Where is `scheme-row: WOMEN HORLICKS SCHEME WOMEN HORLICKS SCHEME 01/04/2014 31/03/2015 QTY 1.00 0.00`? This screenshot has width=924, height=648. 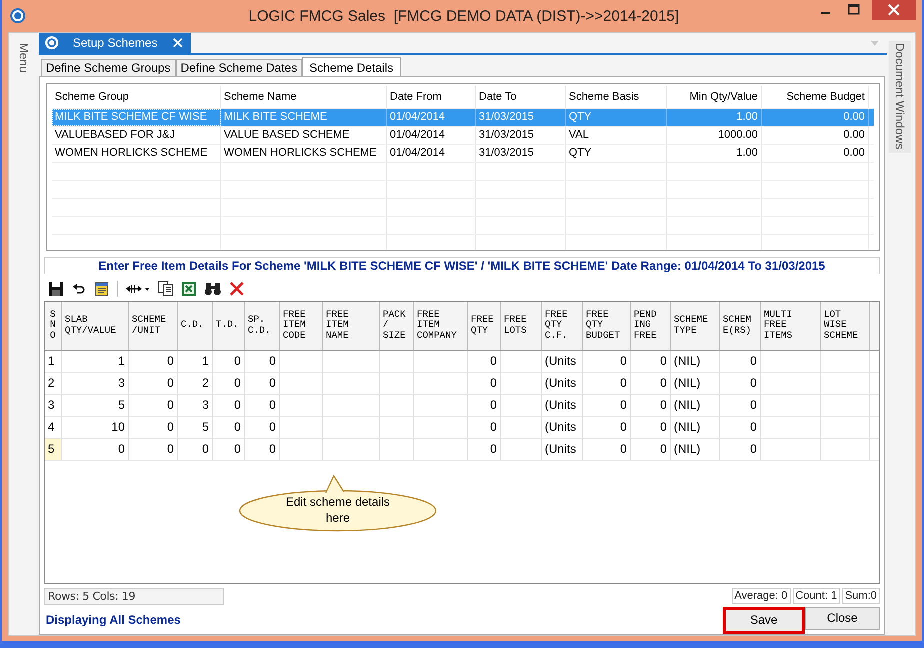 scheme-row: WOMEN HORLICKS SCHEME WOMEN HORLICKS SCHEME 01/04/2014 31/03/2015 QTY 1.00 0.00 is located at coordinates (463, 154).